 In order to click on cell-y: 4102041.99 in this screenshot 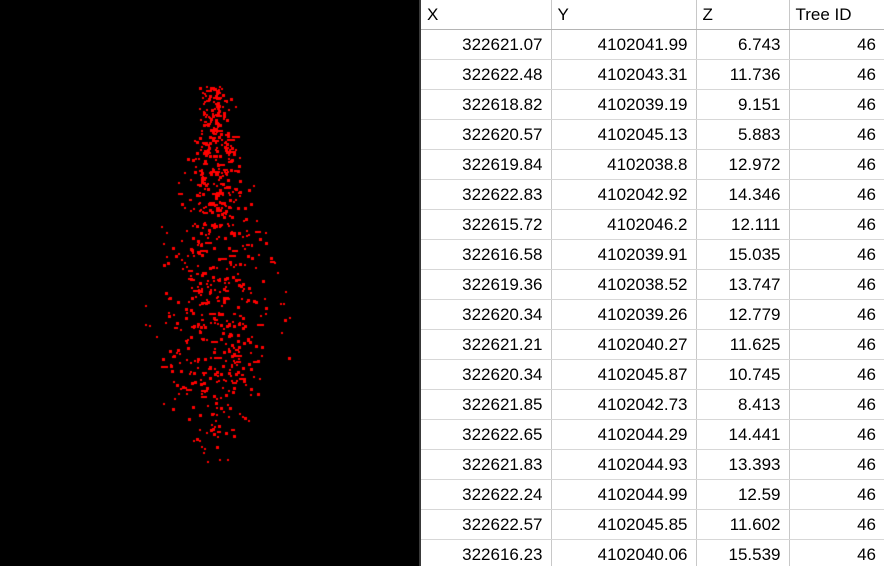, I will do `click(624, 44)`.